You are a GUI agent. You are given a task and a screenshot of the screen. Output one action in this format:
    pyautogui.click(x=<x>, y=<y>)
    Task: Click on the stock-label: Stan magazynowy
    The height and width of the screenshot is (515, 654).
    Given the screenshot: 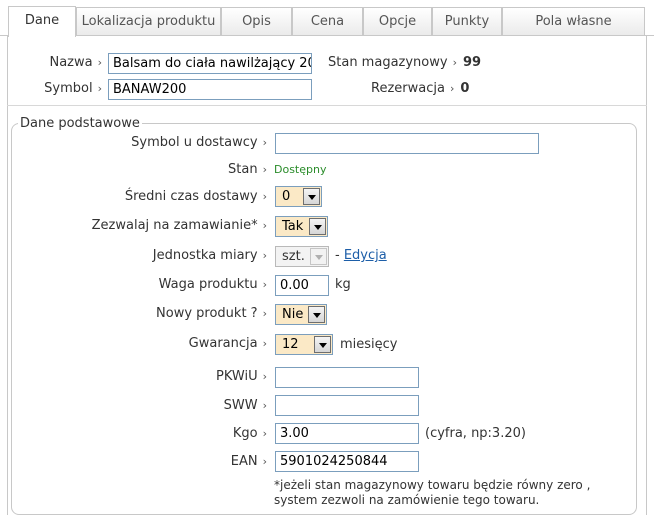 What is the action you would take?
    pyautogui.click(x=388, y=62)
    